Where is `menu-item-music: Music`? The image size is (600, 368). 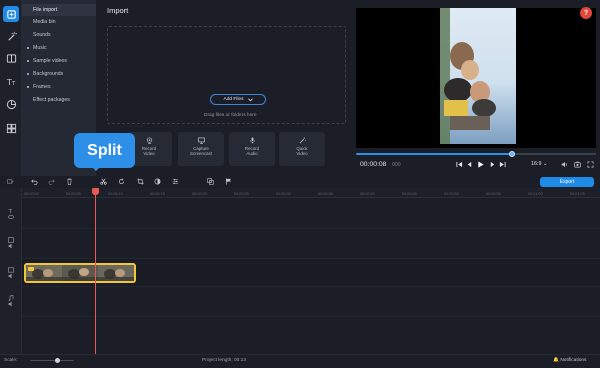 menu-item-music: Music is located at coordinates (59, 48).